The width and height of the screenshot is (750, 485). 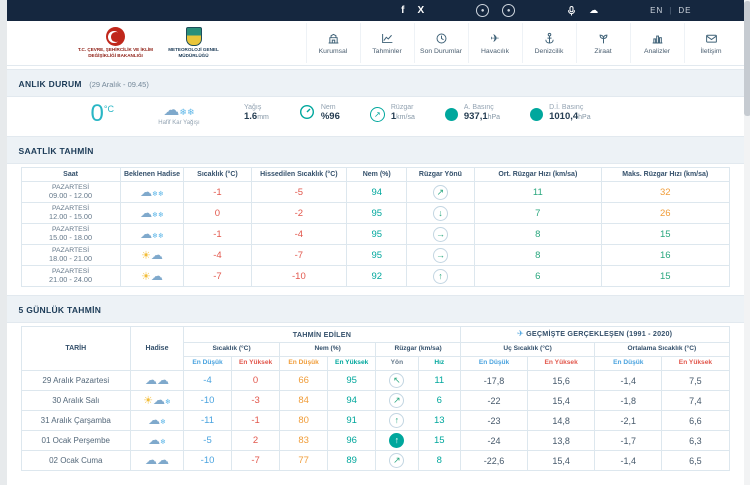 I want to click on wind-speed-cell: 13, so click(x=439, y=421).